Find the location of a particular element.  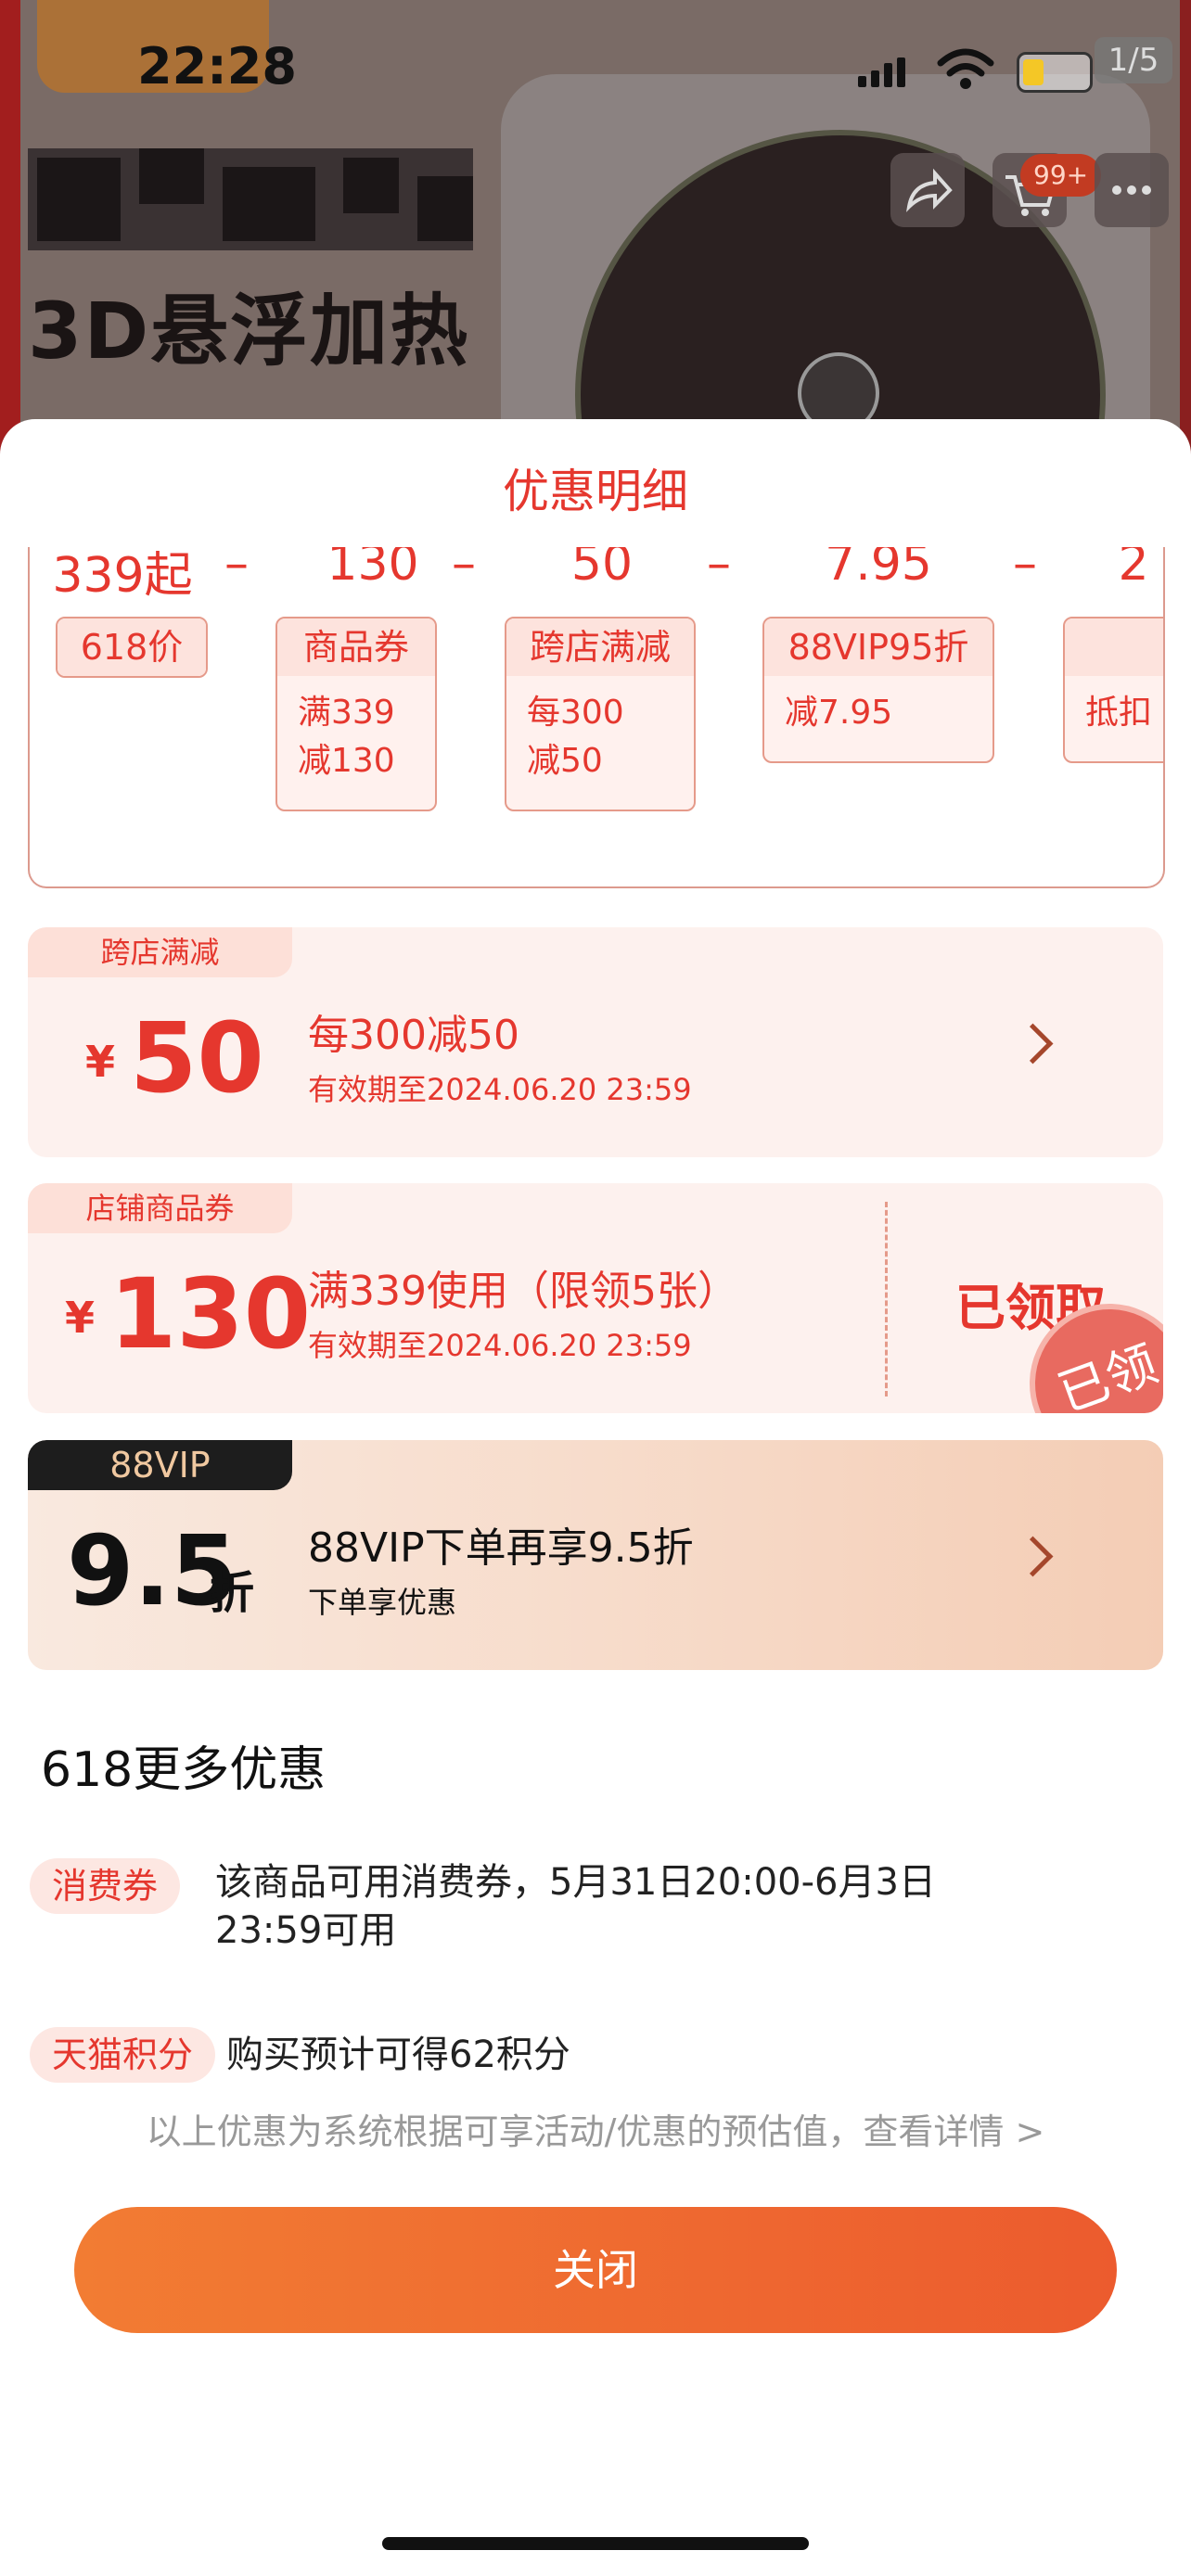

breakdown-item-detail: 减50 is located at coordinates (565, 761).